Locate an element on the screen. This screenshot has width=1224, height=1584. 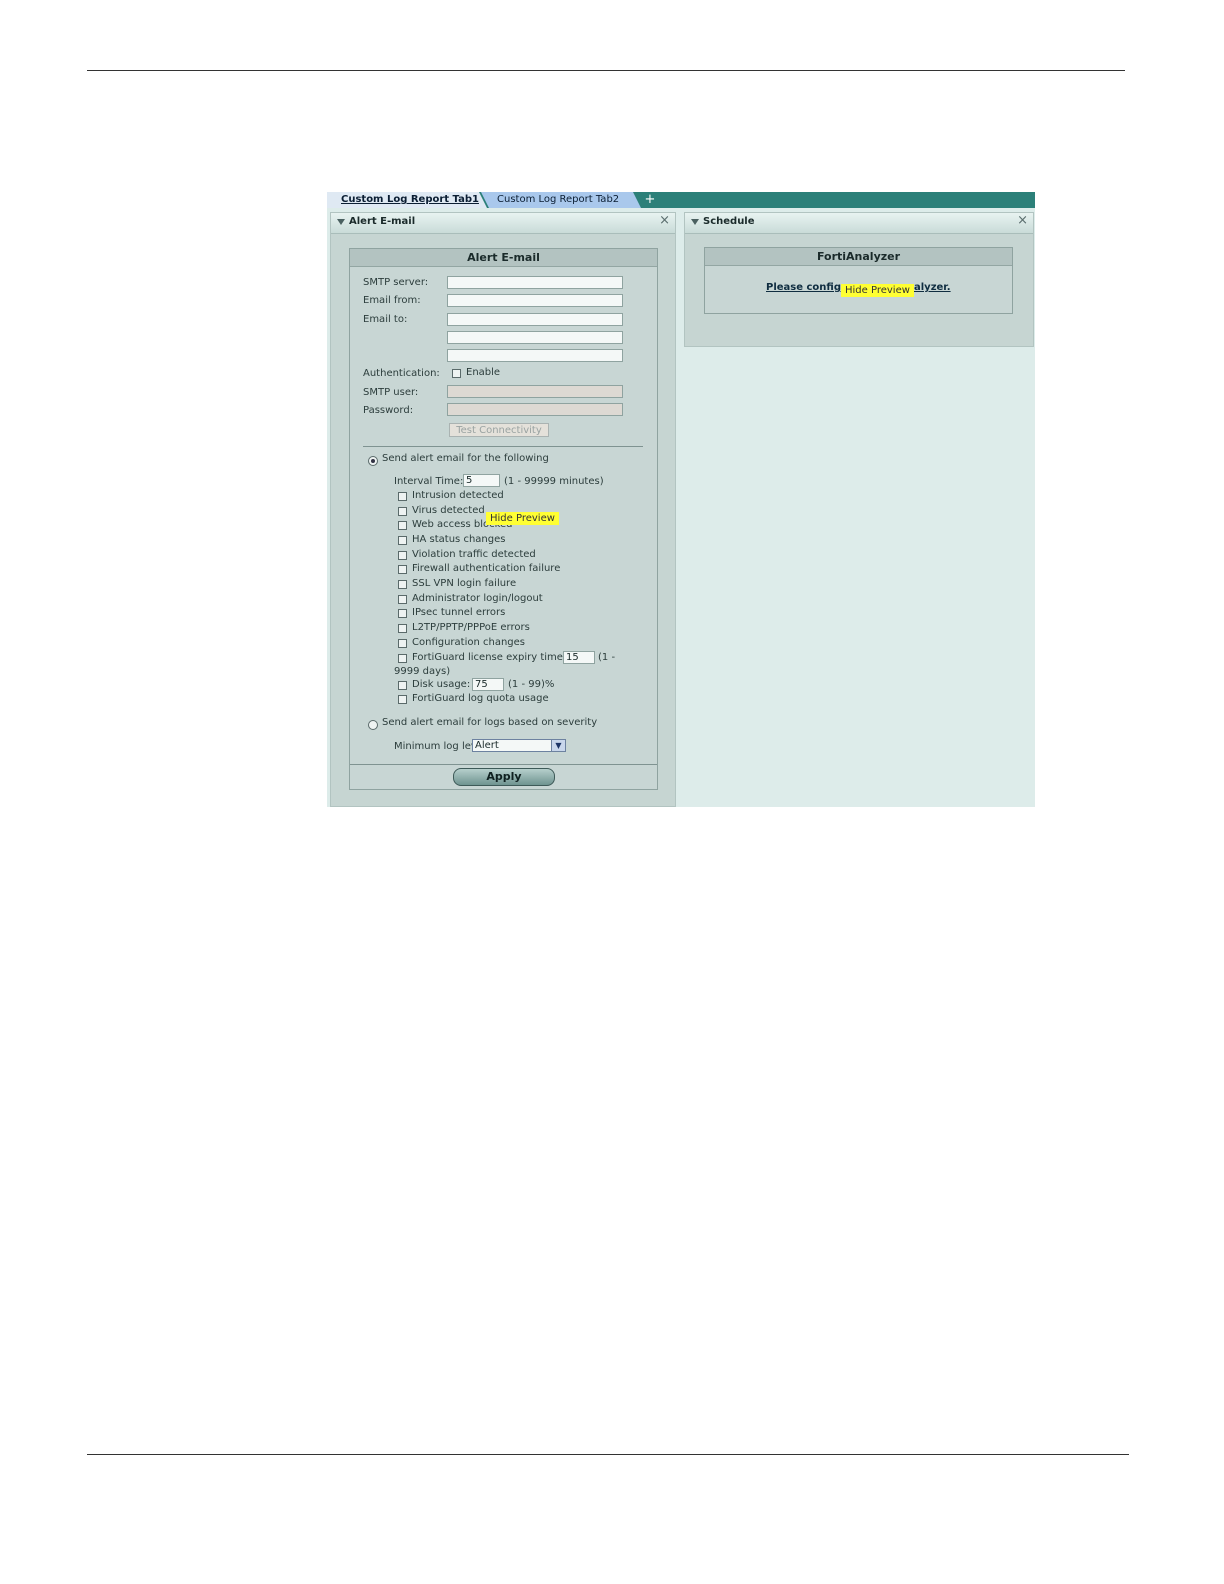
email-from-input is located at coordinates (535, 300).